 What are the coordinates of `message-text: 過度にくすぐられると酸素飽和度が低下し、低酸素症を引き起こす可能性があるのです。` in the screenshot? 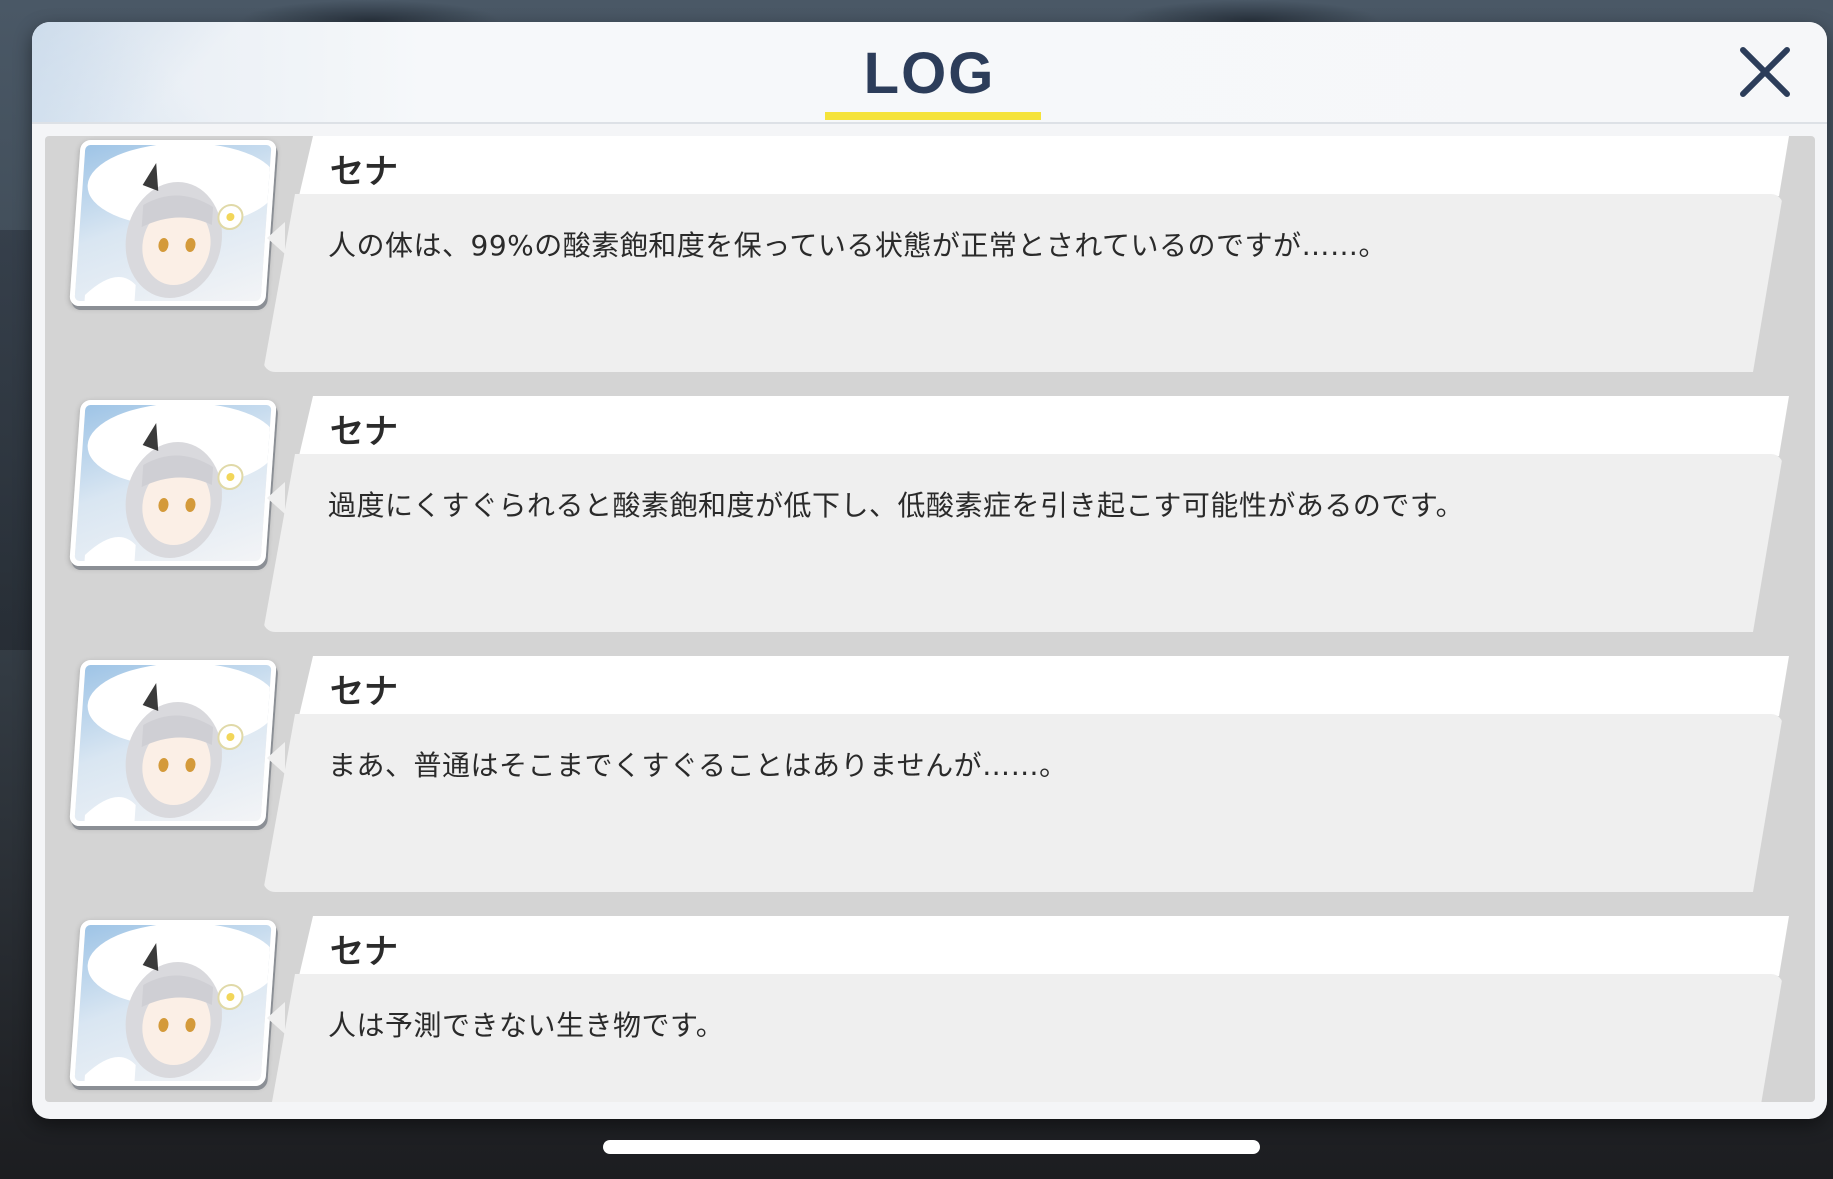 It's located at (896, 505).